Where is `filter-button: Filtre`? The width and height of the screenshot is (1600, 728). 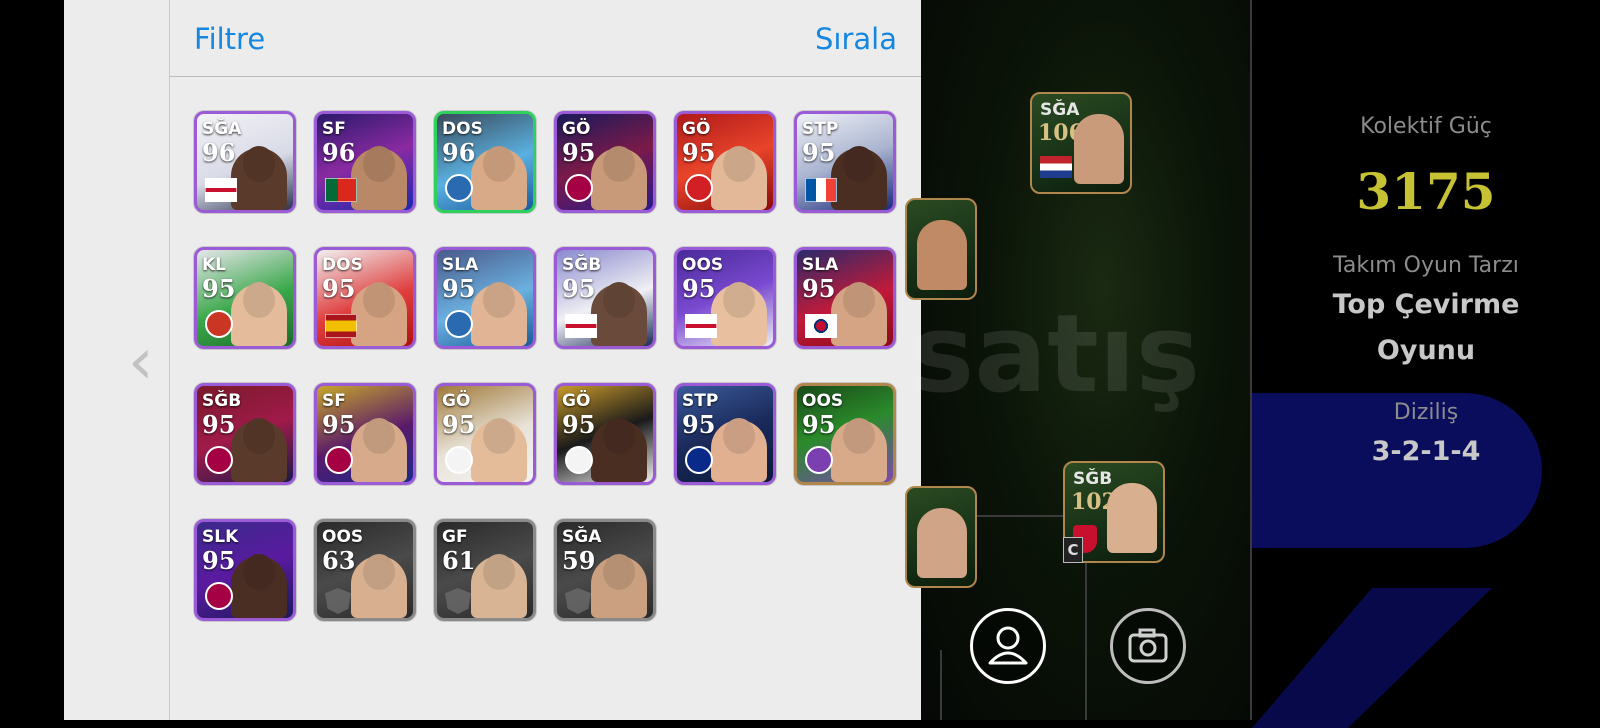
filter-button: Filtre is located at coordinates (229, 39).